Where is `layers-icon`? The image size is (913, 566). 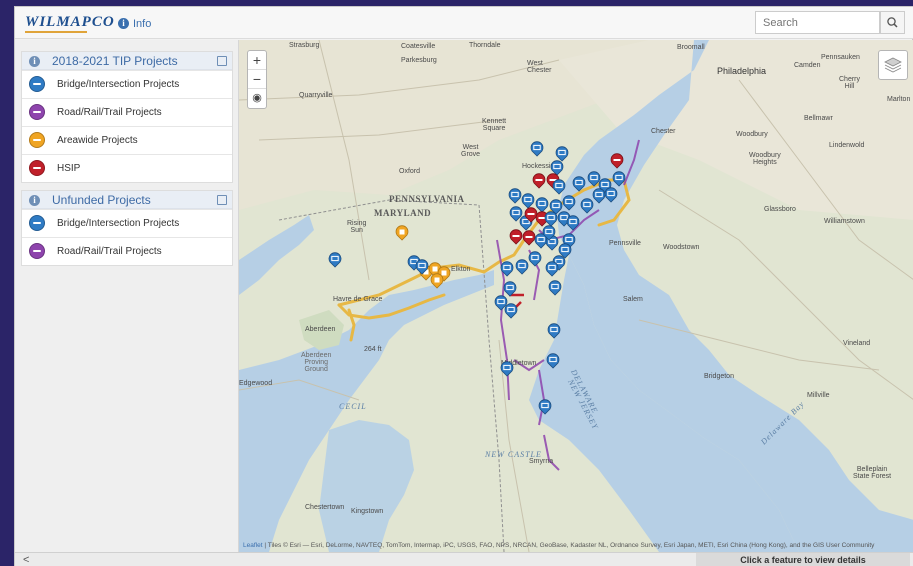
layers-icon is located at coordinates (893, 65).